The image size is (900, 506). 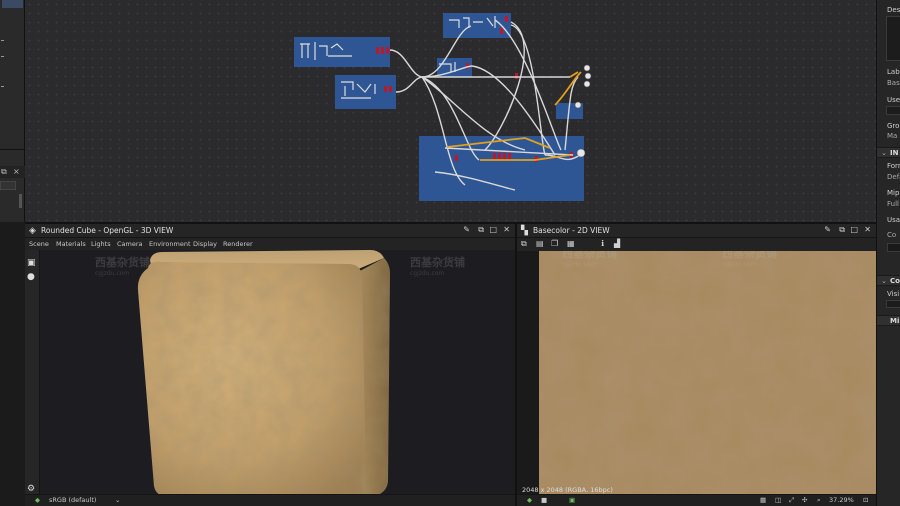 I want to click on close-icon: ×, so click(x=16, y=171).